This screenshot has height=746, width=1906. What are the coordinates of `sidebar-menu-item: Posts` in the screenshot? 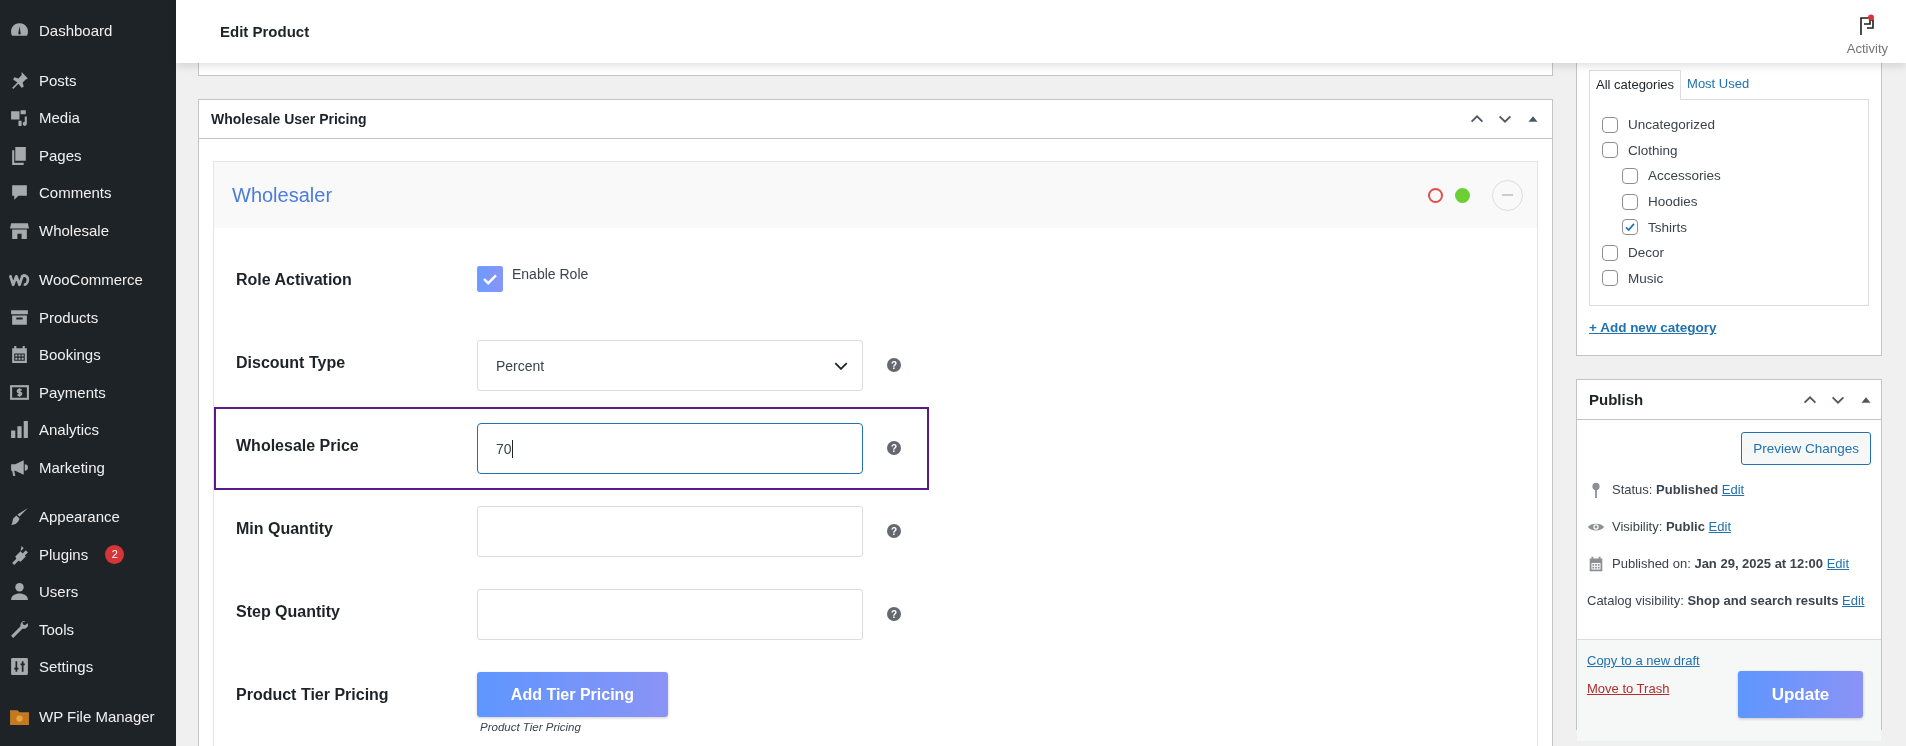 It's located at (88, 80).